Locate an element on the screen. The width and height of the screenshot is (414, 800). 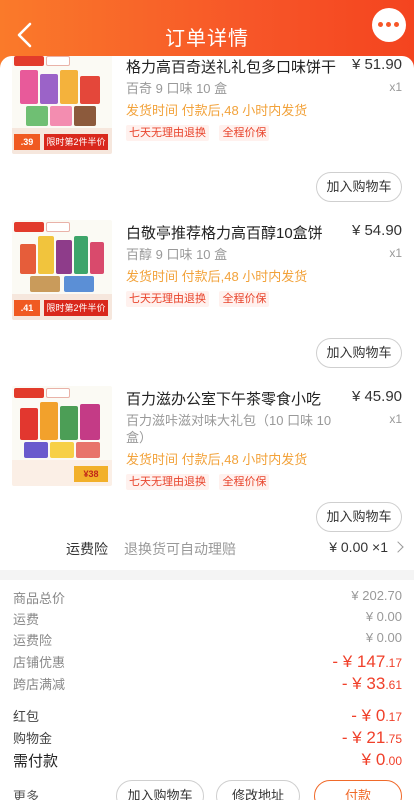
summary-row-shop-discount: 店铺优惠 - ¥ 147.17 is located at coordinates (207, 662).